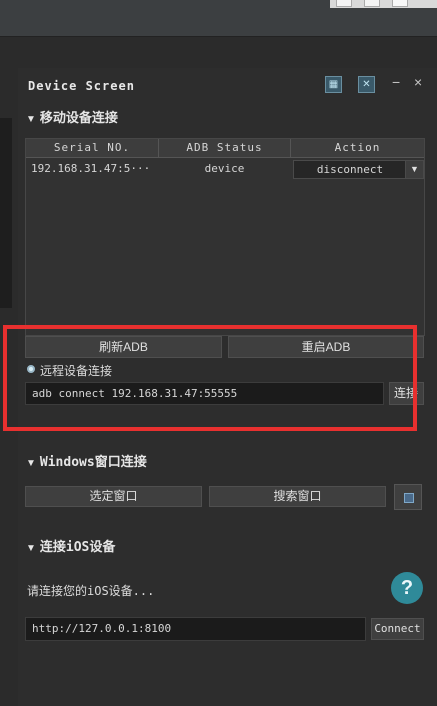 This screenshot has width=437, height=706. I want to click on window-picker-icon, so click(409, 498).